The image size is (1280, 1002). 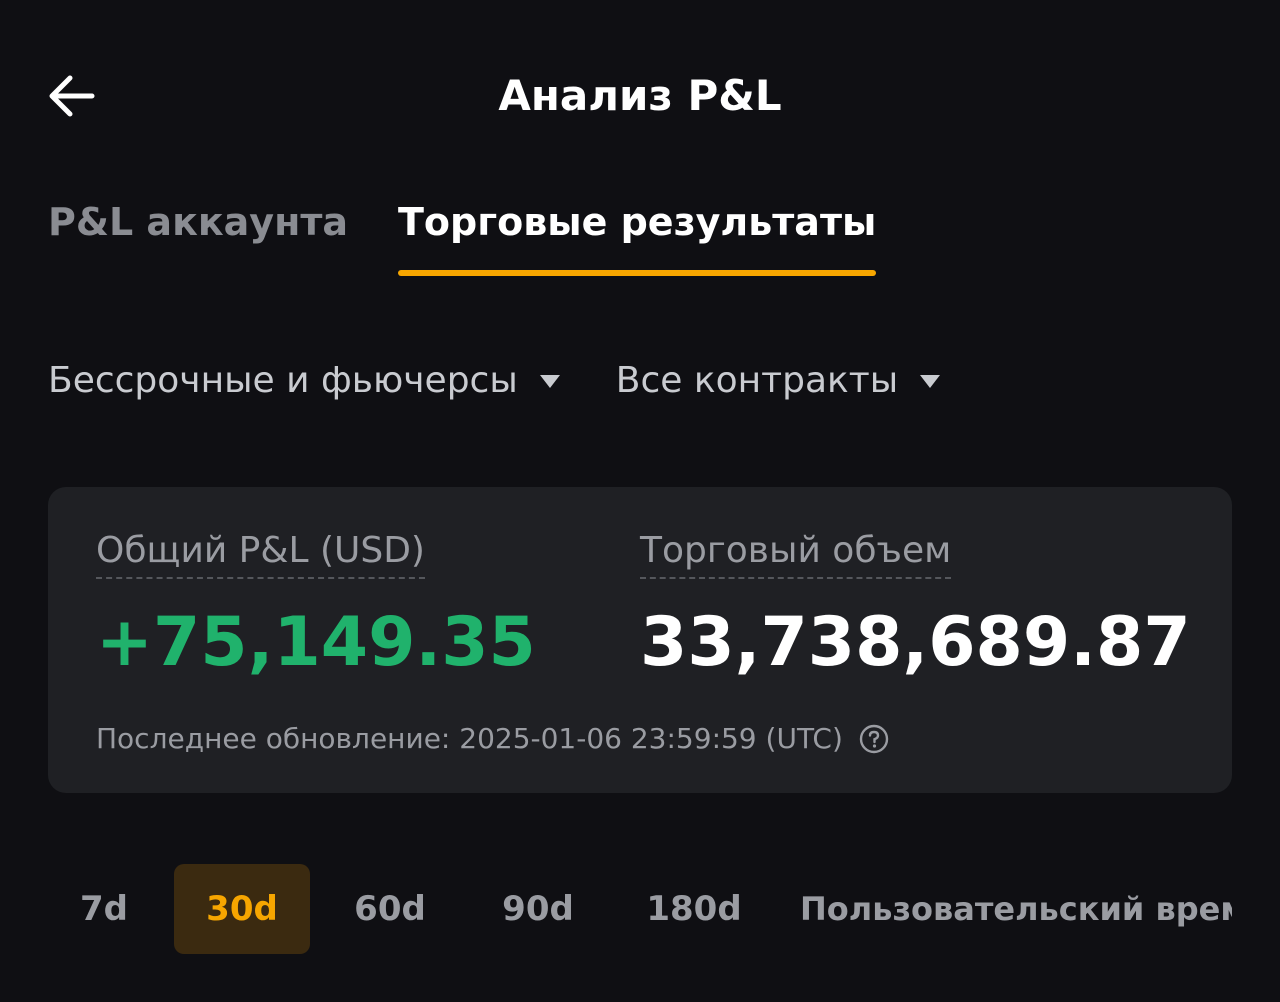 What do you see at coordinates (915, 642) in the screenshot?
I see `trading-volume-value: 33,738,689.87` at bounding box center [915, 642].